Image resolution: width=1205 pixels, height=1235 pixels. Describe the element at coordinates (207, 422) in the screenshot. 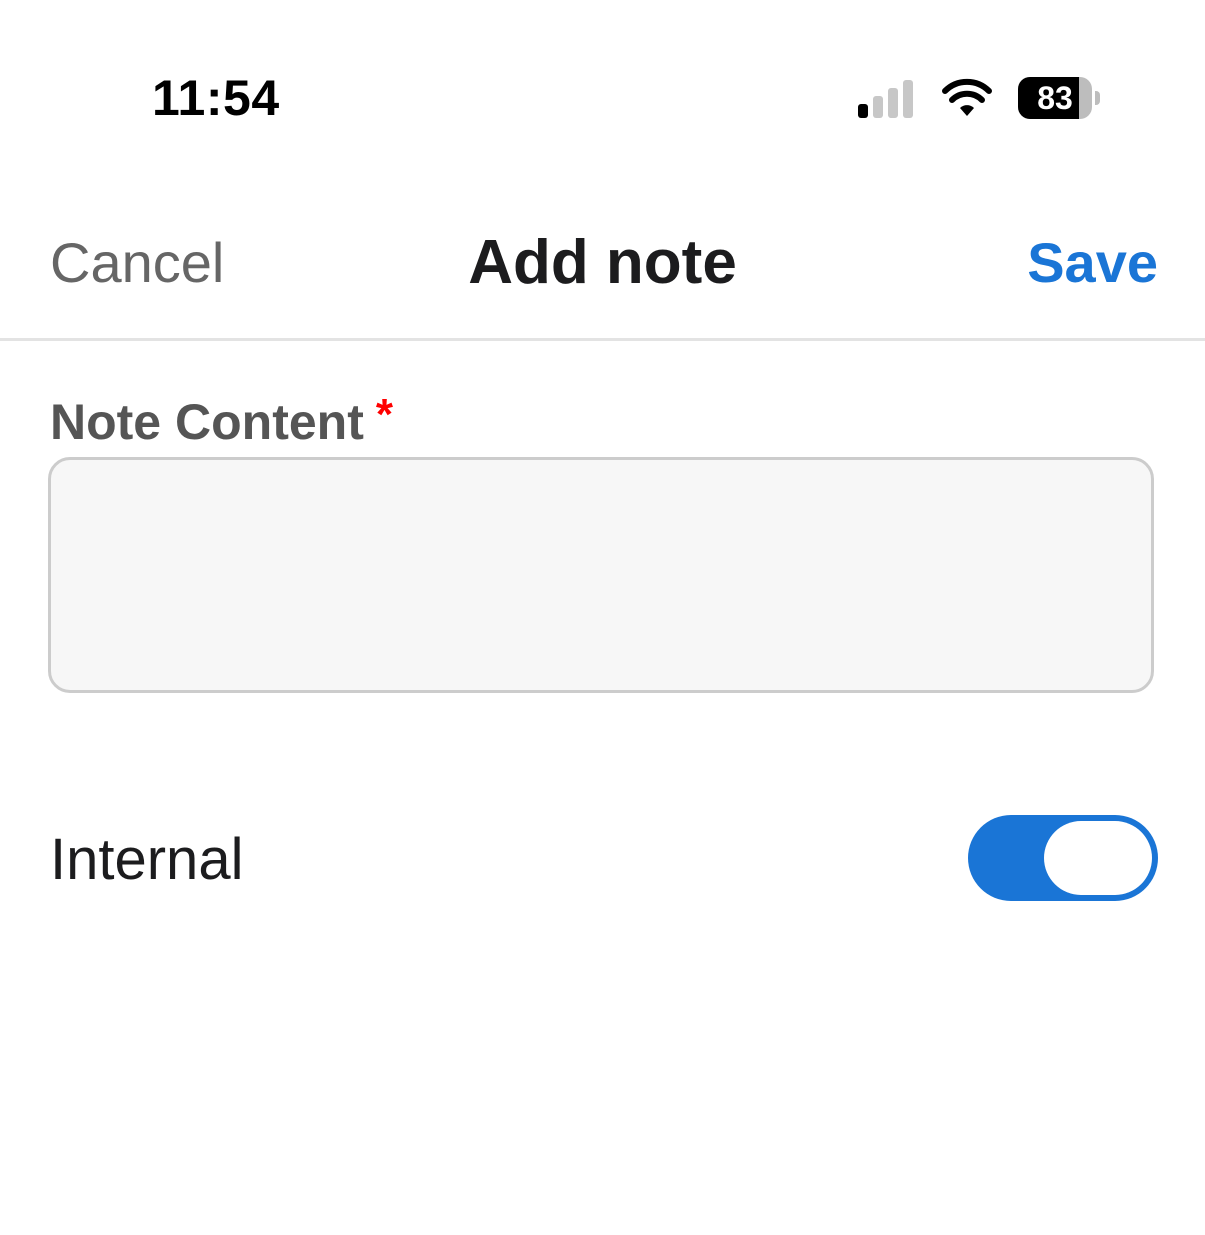

I see `note-content-label-text: Note Content` at that location.